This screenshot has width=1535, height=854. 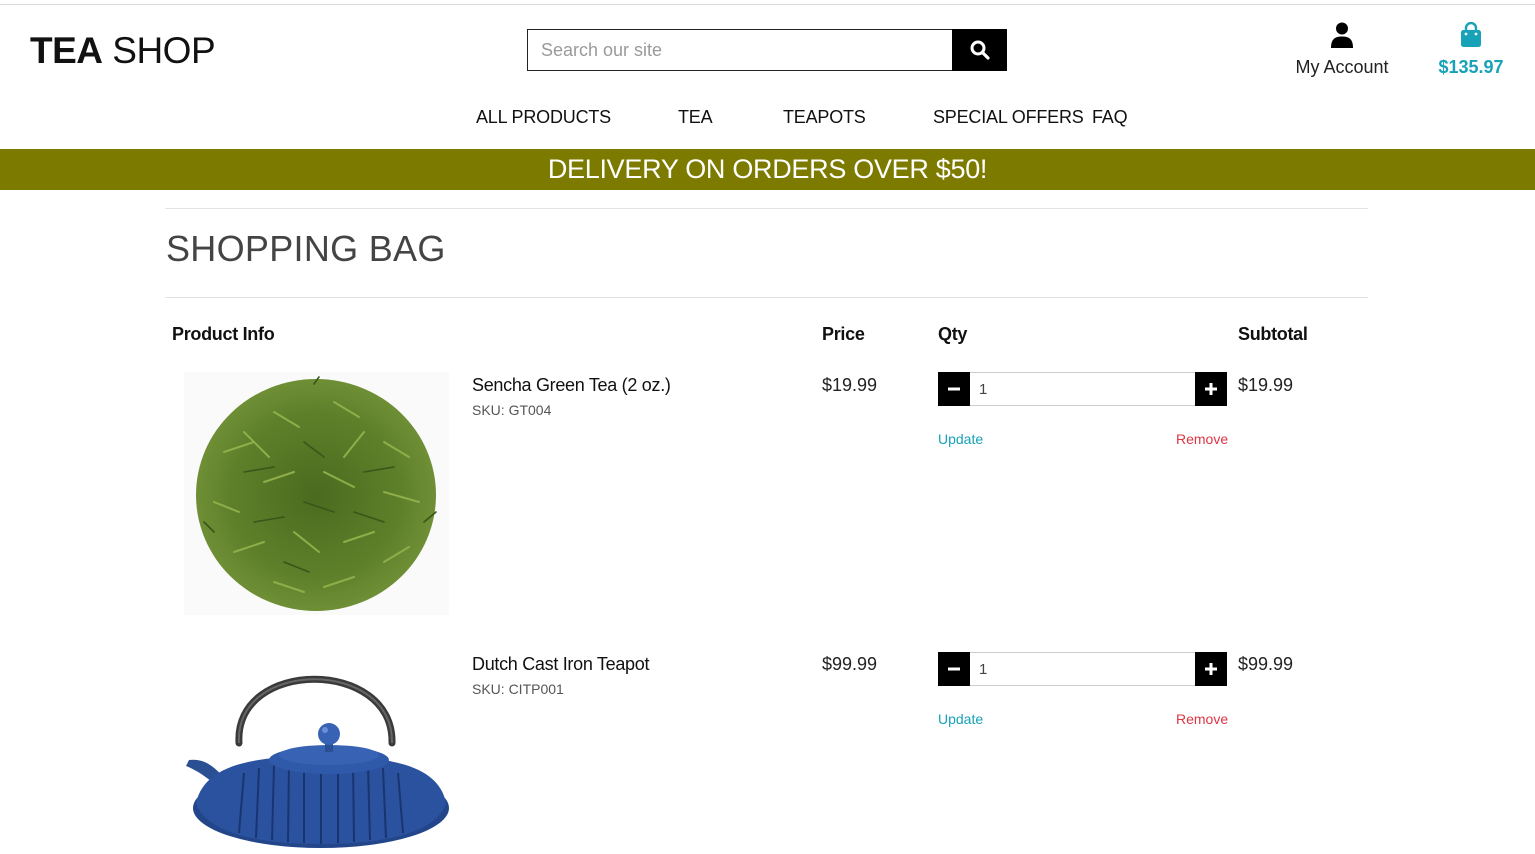 I want to click on product-sku: SKU: GT004, so click(x=512, y=410).